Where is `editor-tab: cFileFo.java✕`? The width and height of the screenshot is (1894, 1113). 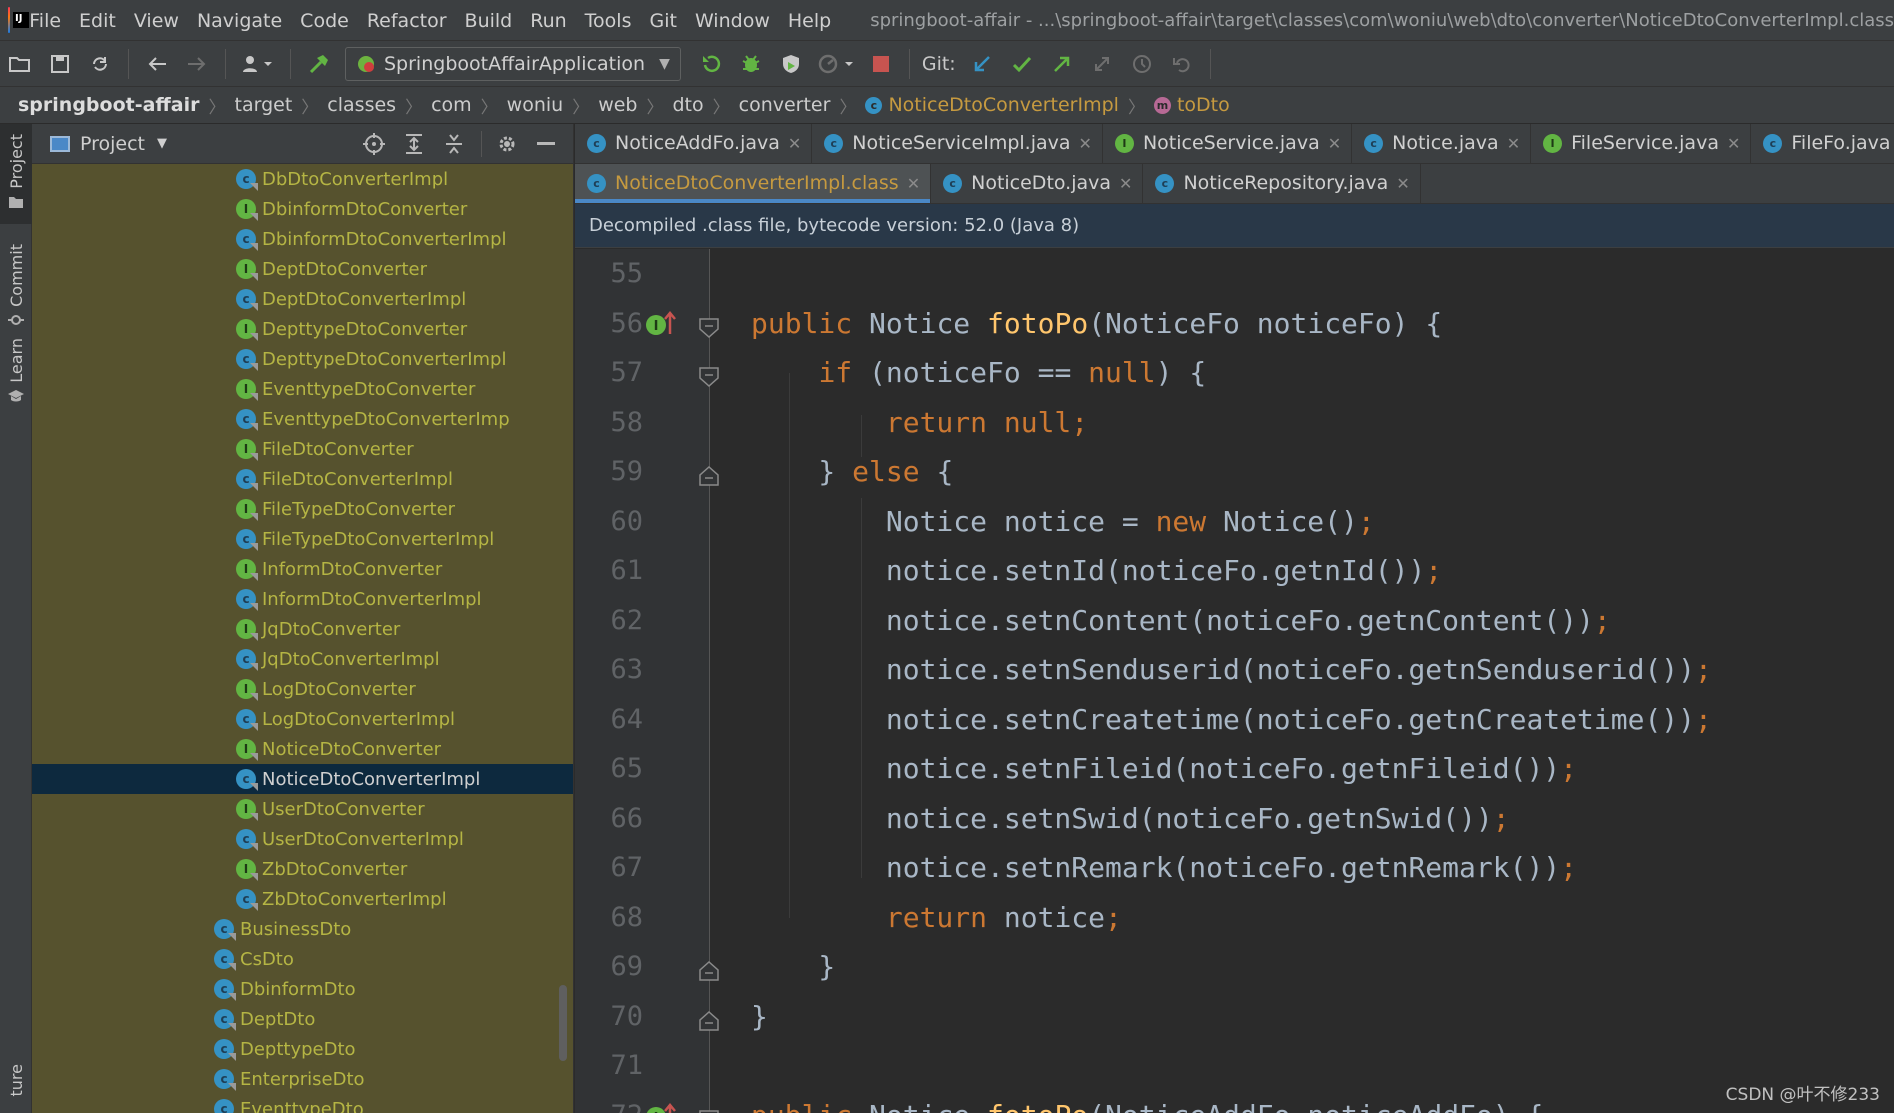 editor-tab: cFileFo.java✕ is located at coordinates (1822, 143).